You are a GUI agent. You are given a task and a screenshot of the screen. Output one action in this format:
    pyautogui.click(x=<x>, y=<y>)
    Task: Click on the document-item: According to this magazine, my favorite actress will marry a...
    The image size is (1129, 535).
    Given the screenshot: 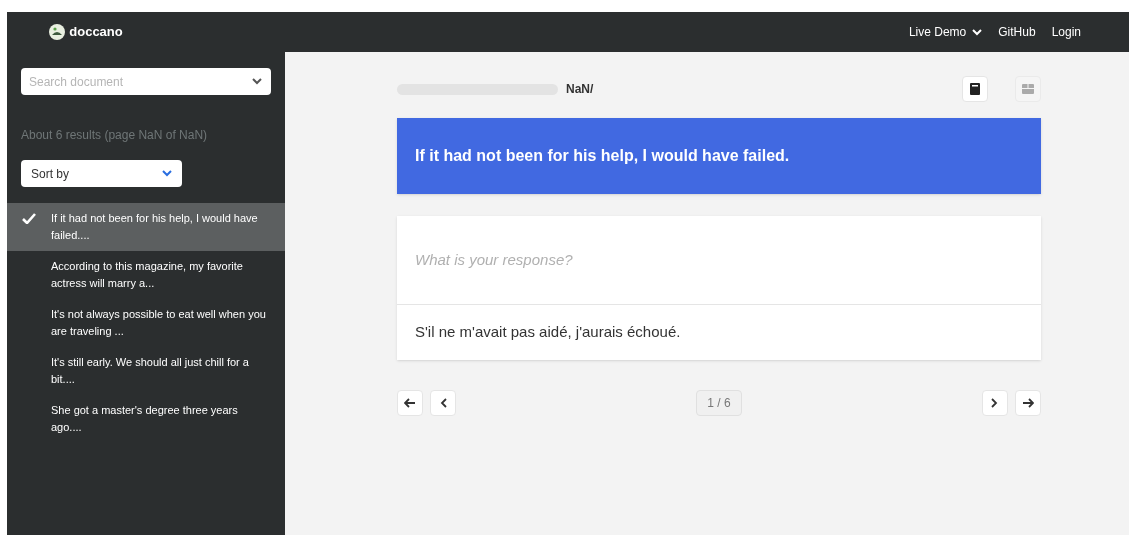 What is the action you would take?
    pyautogui.click(x=146, y=275)
    